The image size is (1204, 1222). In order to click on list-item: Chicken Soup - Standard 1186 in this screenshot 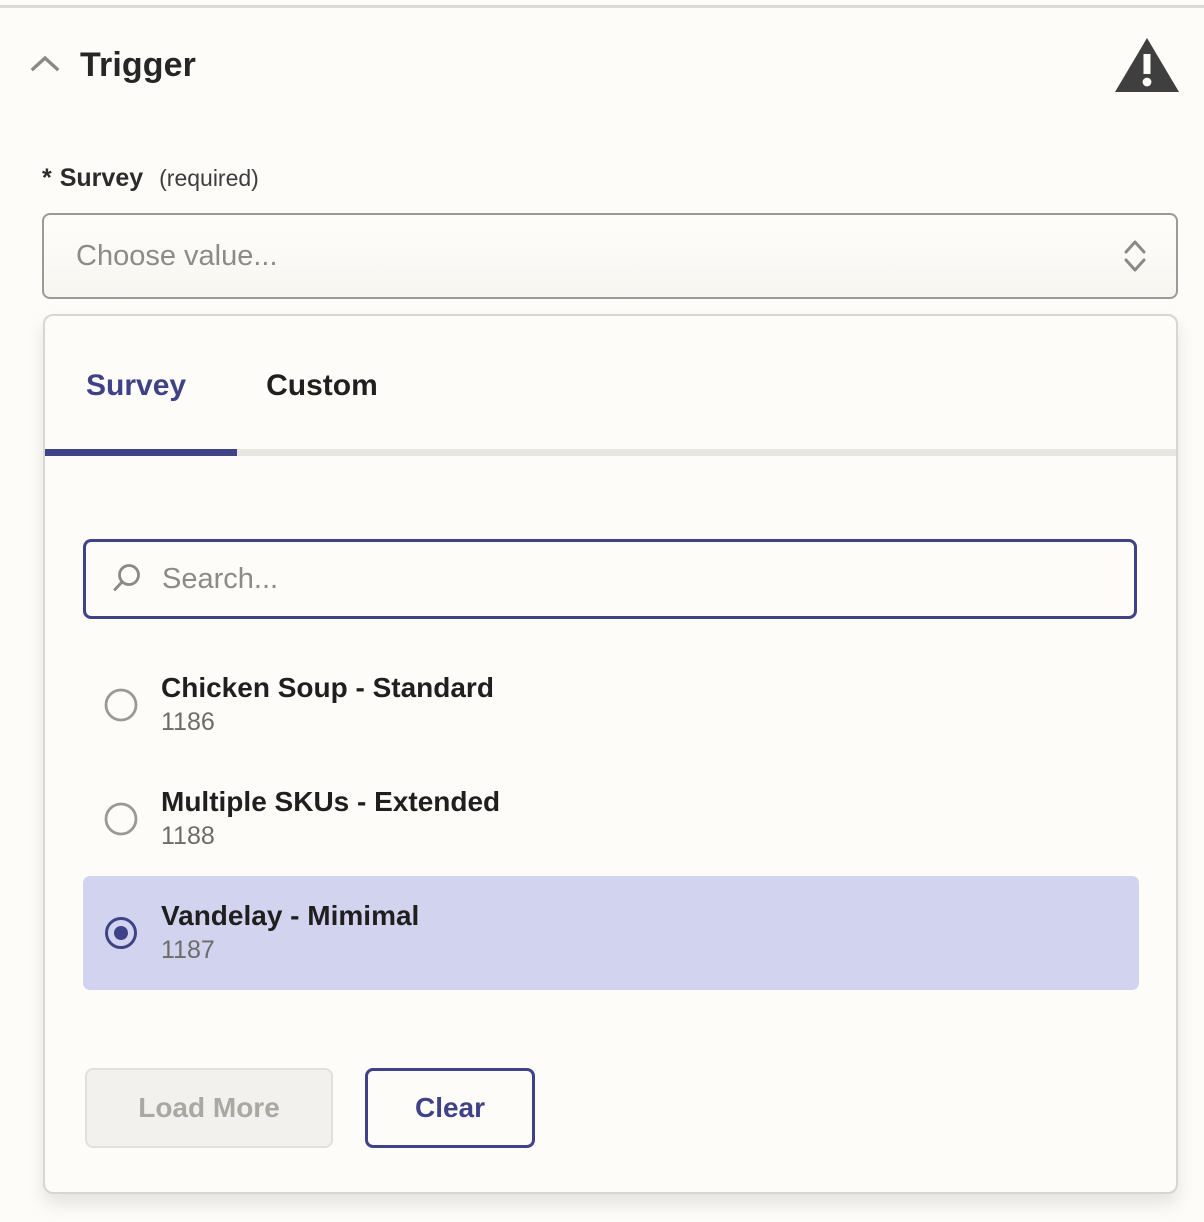, I will do `click(611, 705)`.